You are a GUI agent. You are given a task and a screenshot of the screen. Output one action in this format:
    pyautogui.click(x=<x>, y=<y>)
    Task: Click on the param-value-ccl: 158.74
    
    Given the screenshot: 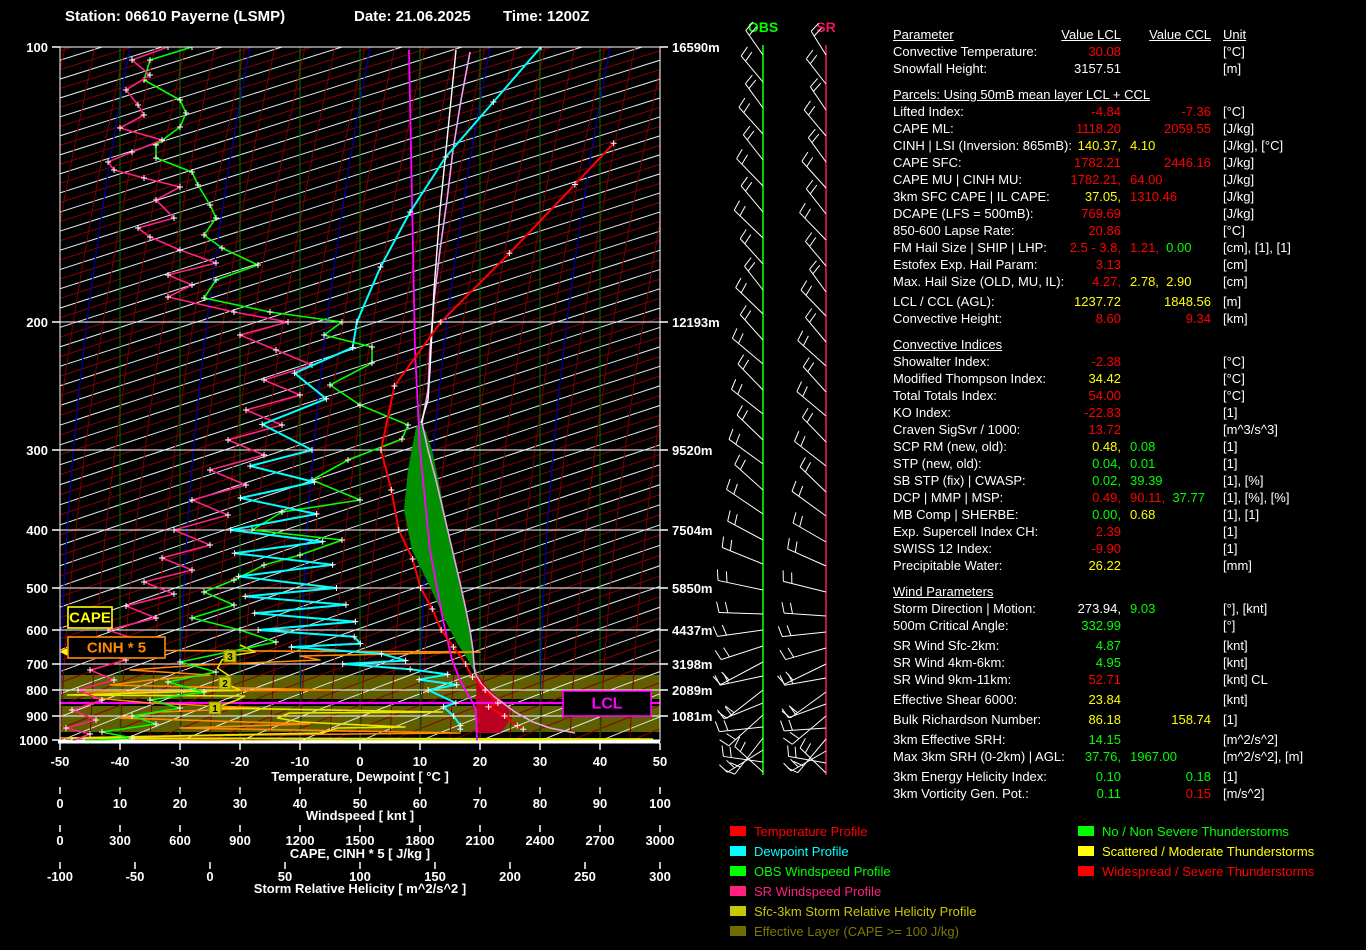 What is the action you would take?
    pyautogui.click(x=1191, y=719)
    